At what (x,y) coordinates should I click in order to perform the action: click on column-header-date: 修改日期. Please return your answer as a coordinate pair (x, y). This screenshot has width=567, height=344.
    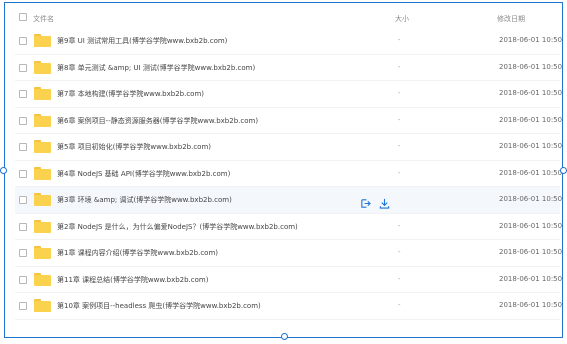
    Looking at the image, I should click on (511, 19).